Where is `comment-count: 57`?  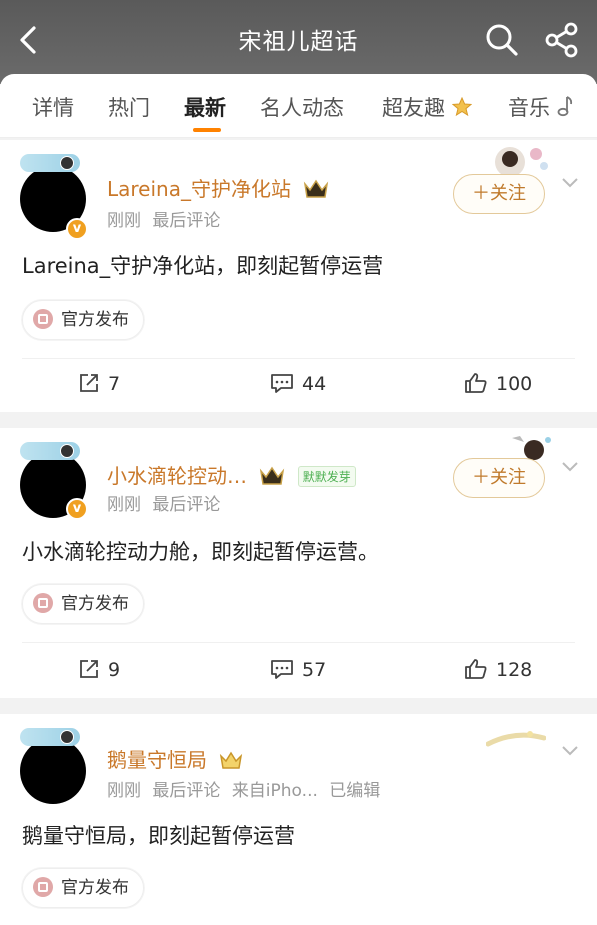 comment-count: 57 is located at coordinates (314, 670).